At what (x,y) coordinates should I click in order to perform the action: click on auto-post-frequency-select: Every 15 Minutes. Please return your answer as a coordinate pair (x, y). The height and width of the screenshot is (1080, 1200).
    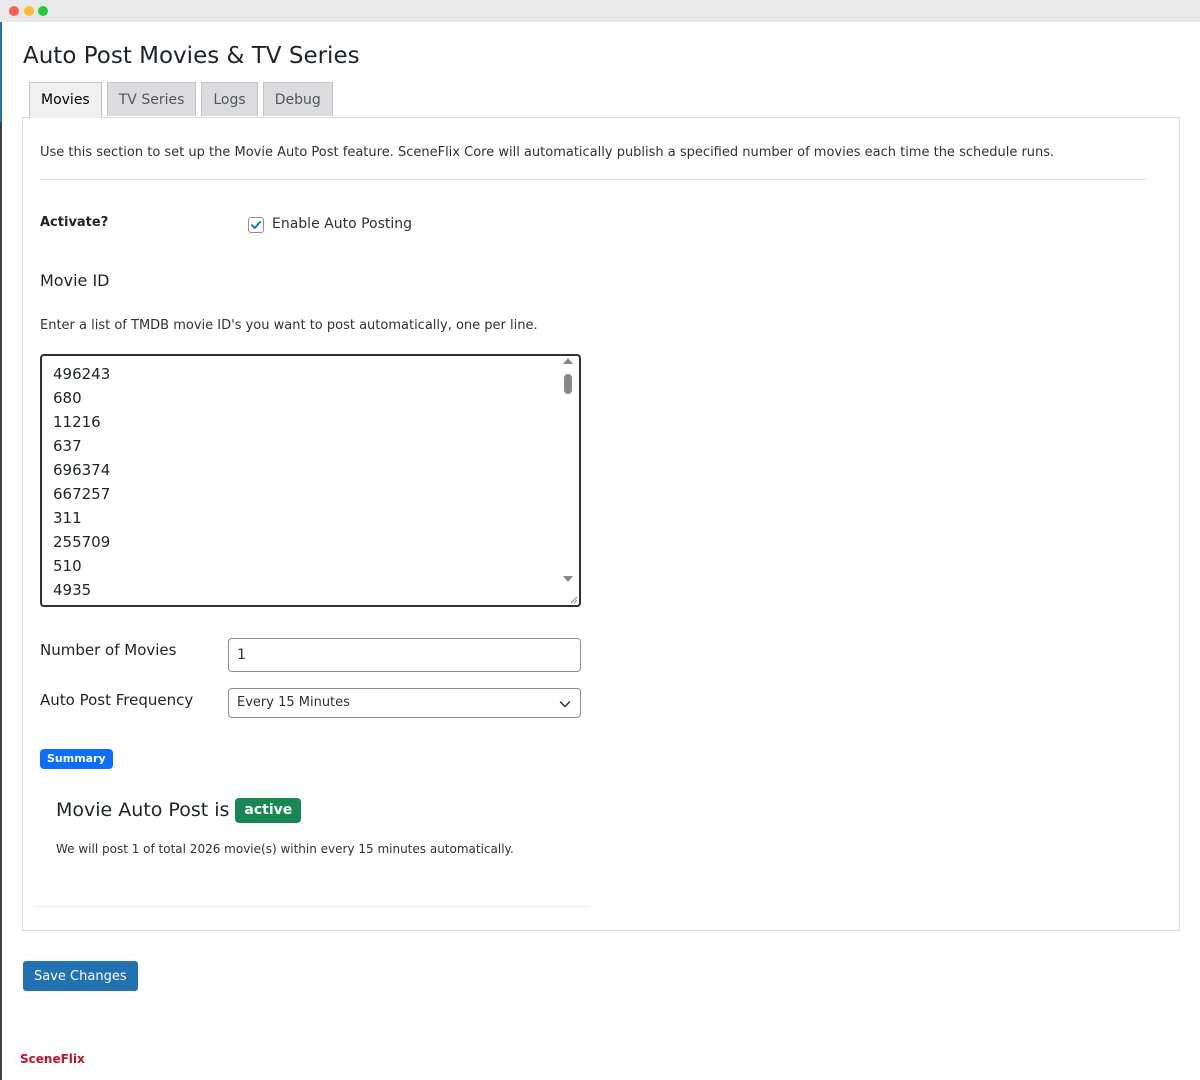
    Looking at the image, I should click on (404, 703).